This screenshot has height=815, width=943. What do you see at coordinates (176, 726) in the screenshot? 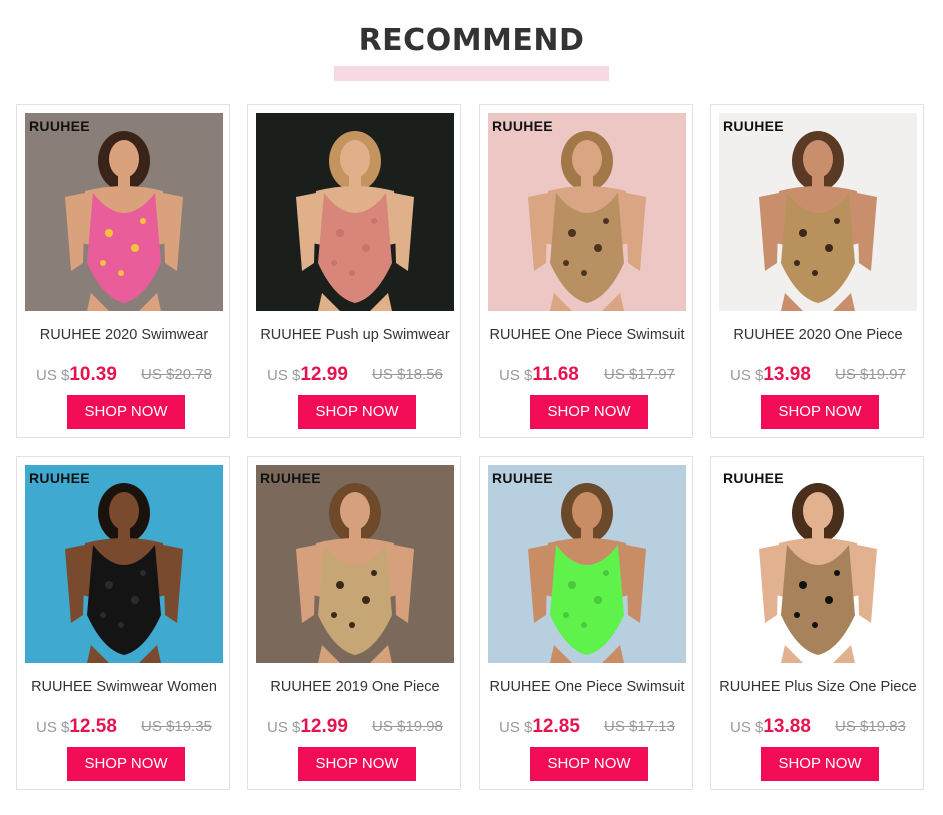
I see `original-price: US $19.35` at bounding box center [176, 726].